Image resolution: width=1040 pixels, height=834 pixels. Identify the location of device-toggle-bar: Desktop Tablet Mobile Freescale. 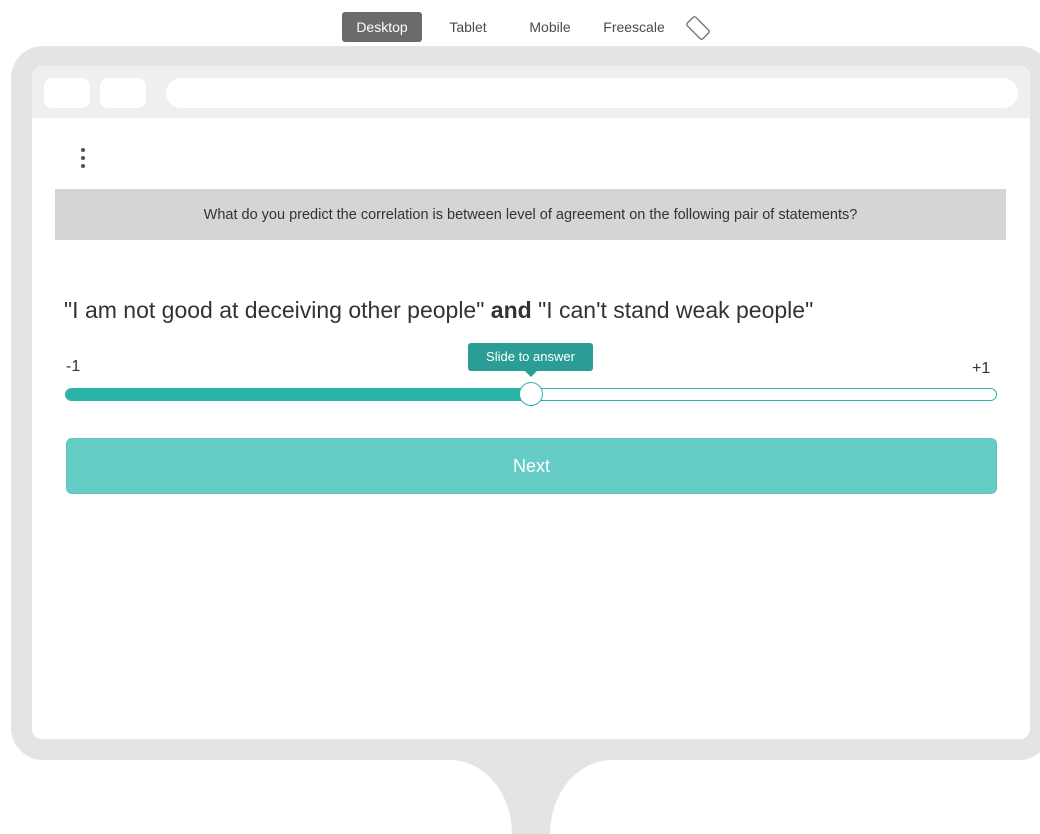
(520, 28).